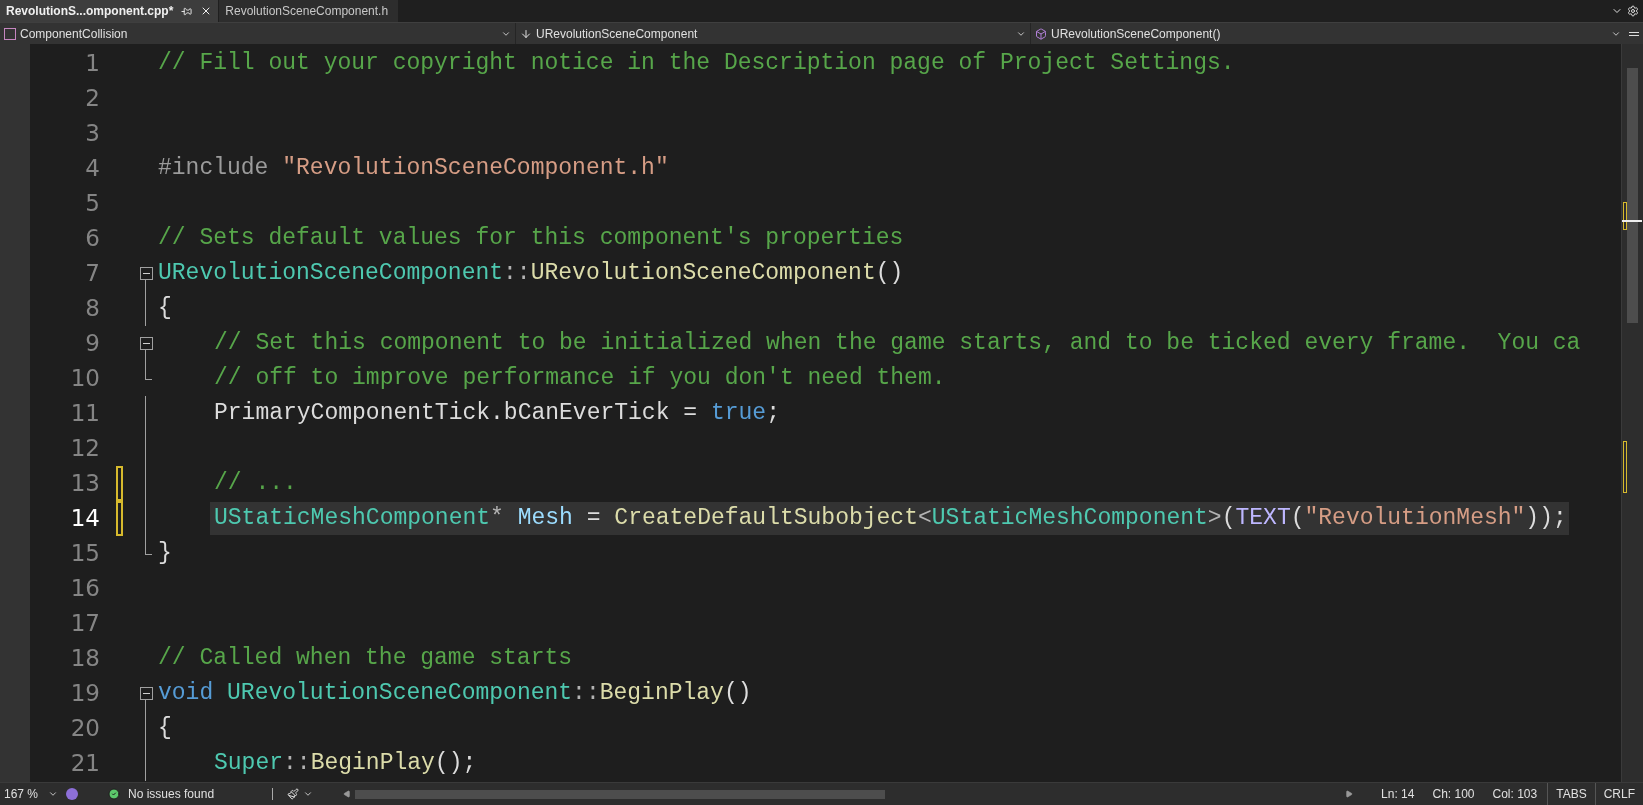 The height and width of the screenshot is (805, 1643). Describe the element at coordinates (92, 133) in the screenshot. I see `line-number: 3` at that location.